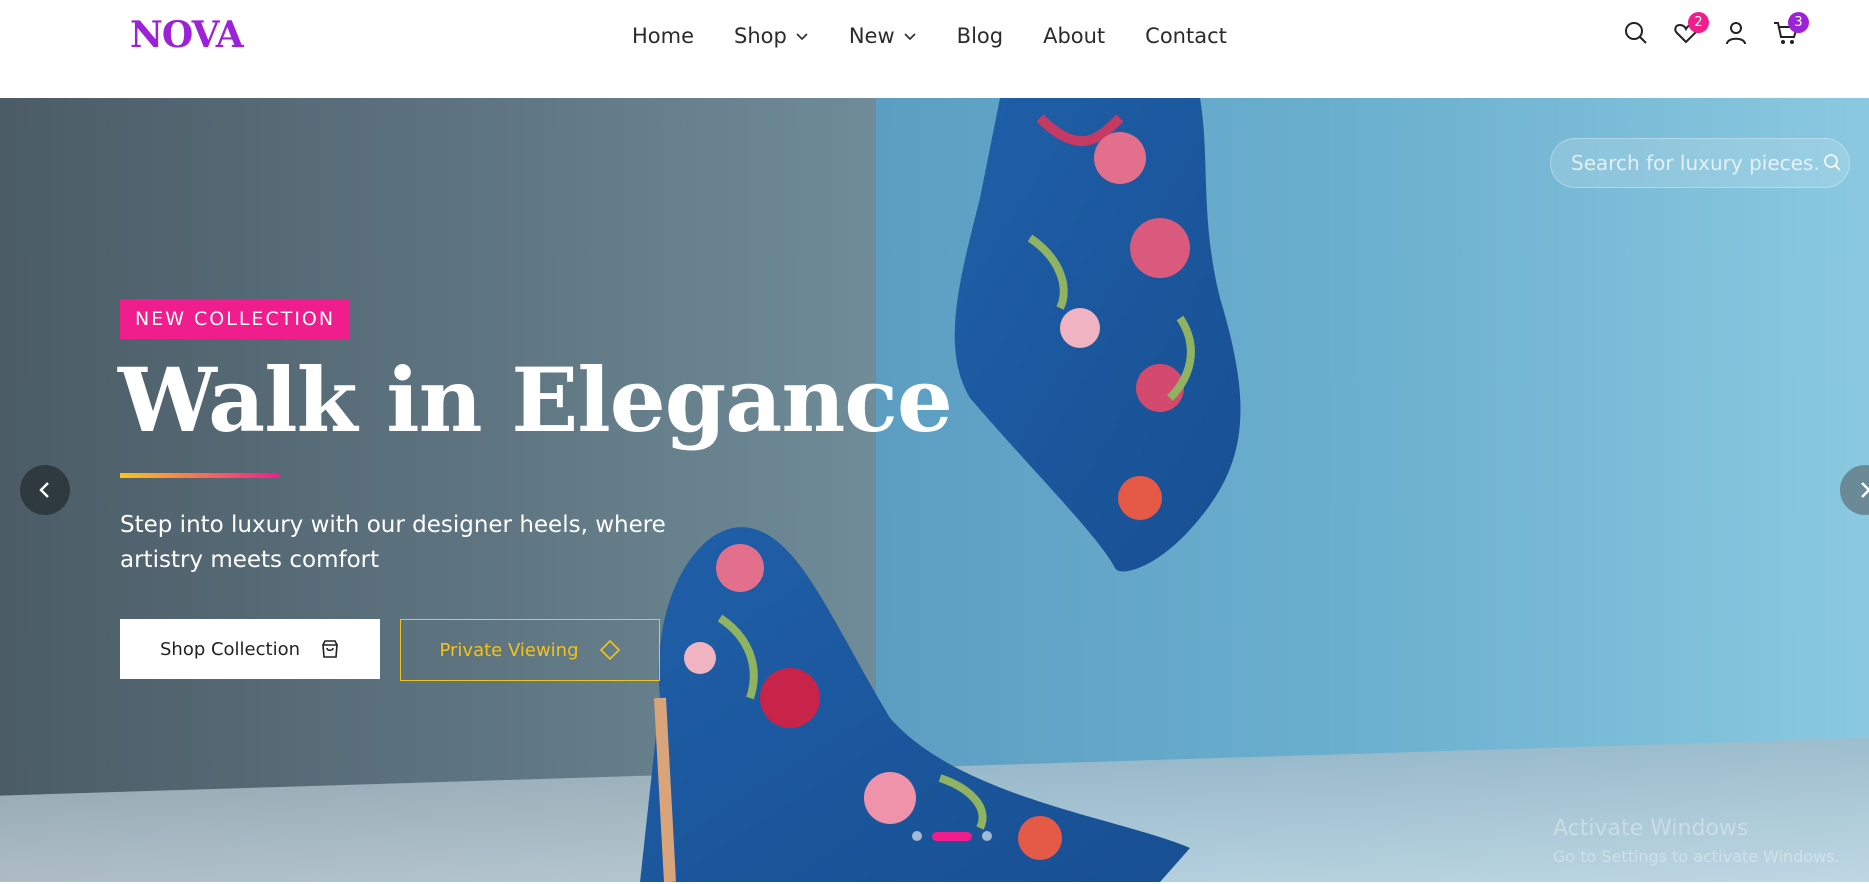 This screenshot has height=884, width=1869. What do you see at coordinates (535, 400) in the screenshot?
I see `hero-title: Walk in Elegance` at bounding box center [535, 400].